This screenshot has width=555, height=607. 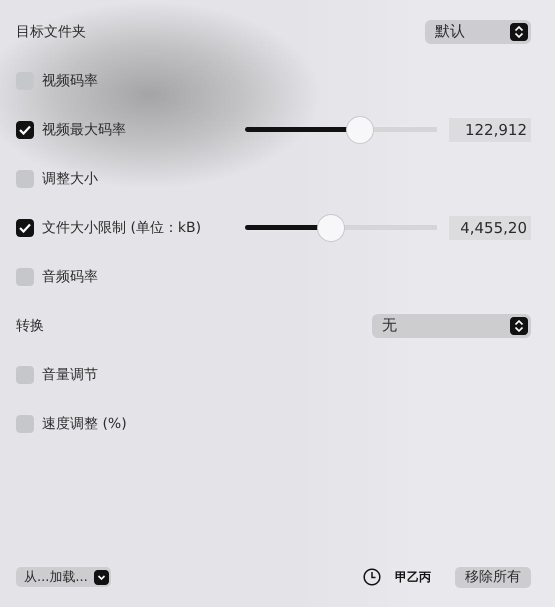 I want to click on setting-label: 目标文件夹, so click(x=51, y=31).